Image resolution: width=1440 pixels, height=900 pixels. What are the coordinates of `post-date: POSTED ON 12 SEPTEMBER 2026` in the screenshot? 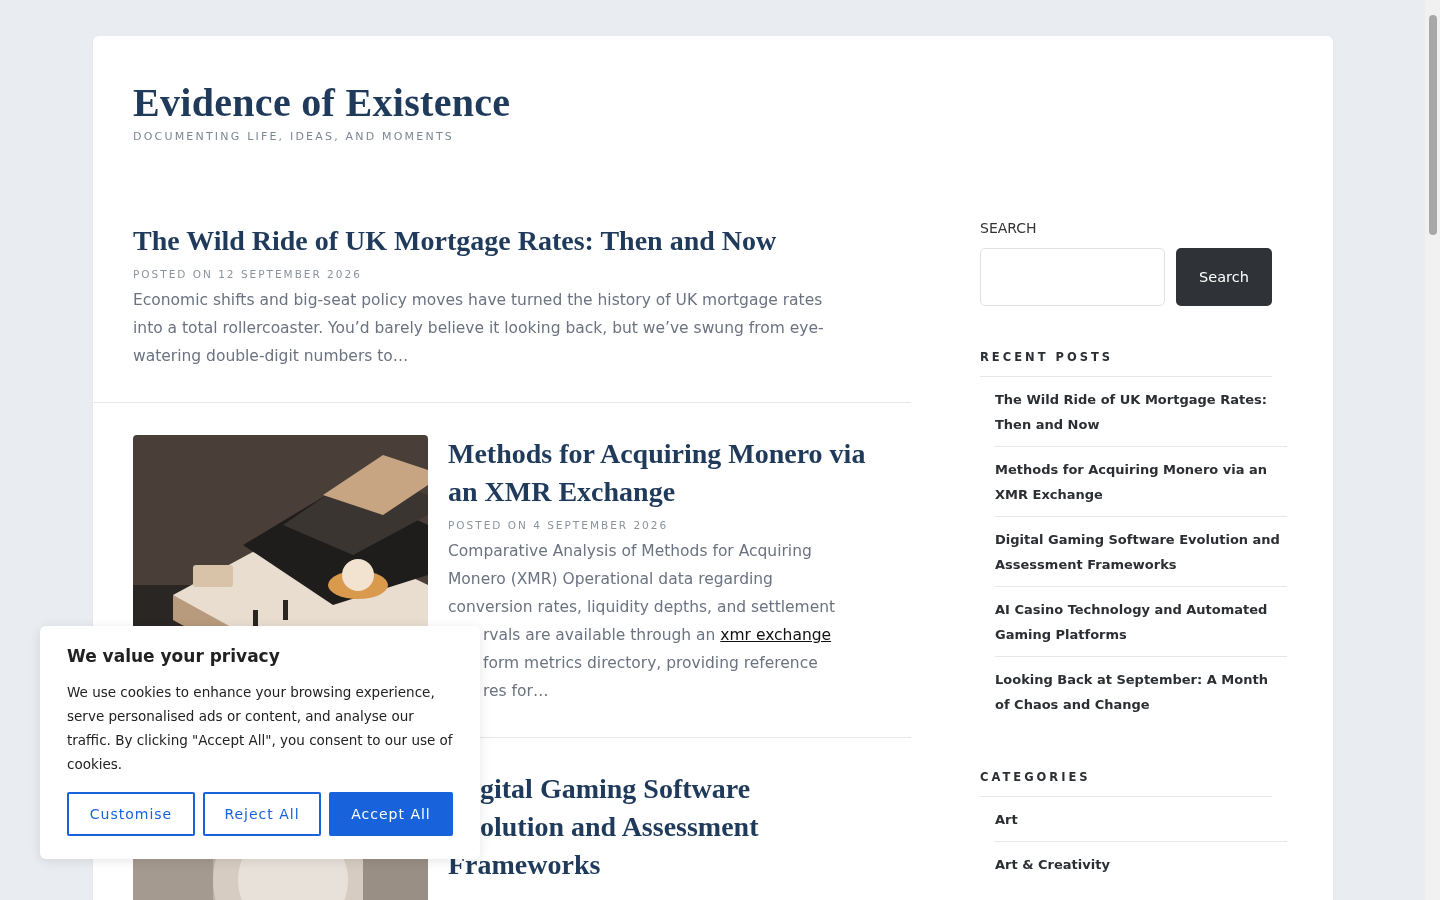 It's located at (248, 274).